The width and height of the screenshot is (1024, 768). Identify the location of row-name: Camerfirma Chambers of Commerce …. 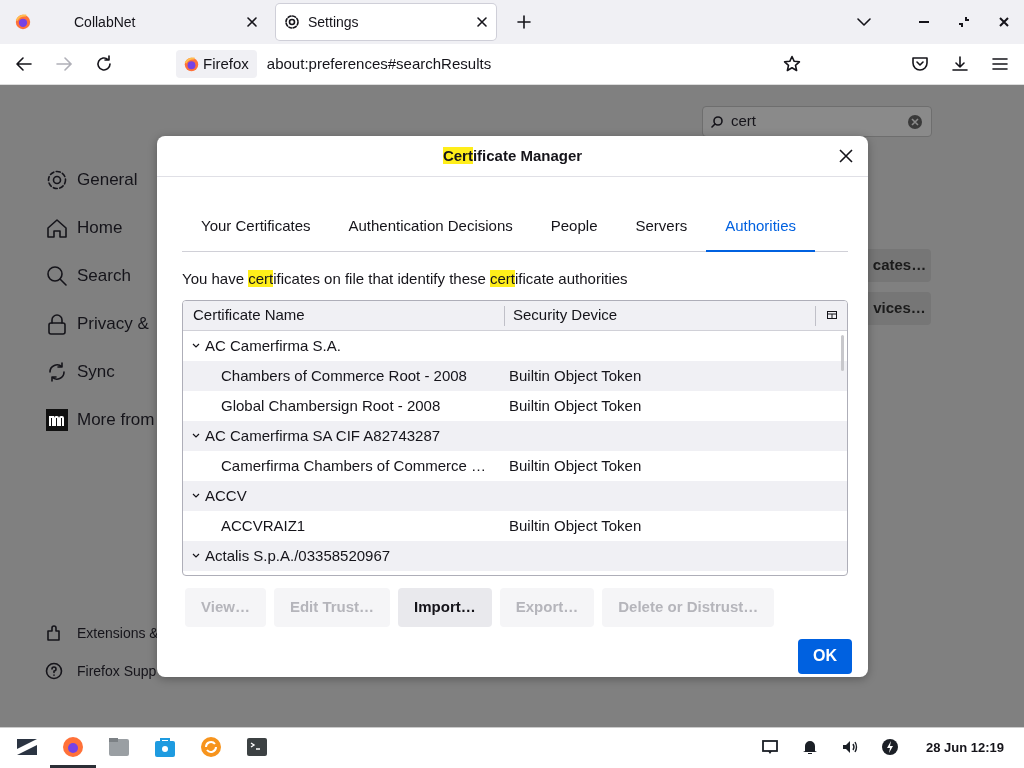
(354, 465).